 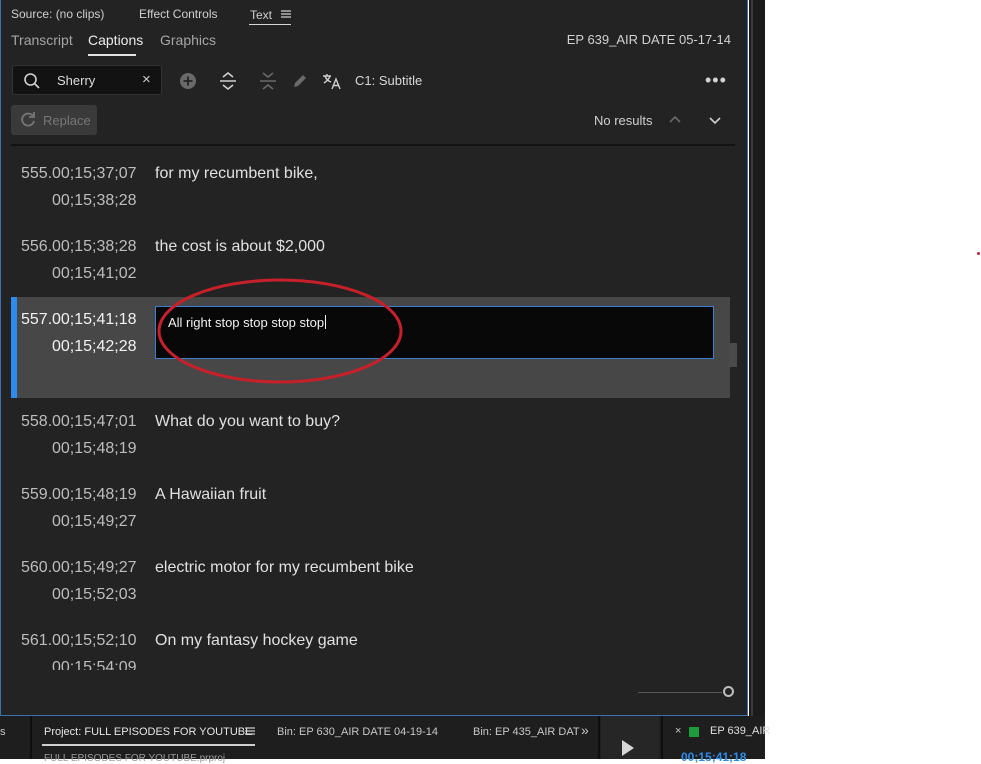 I want to click on play-icon, so click(x=628, y=750).